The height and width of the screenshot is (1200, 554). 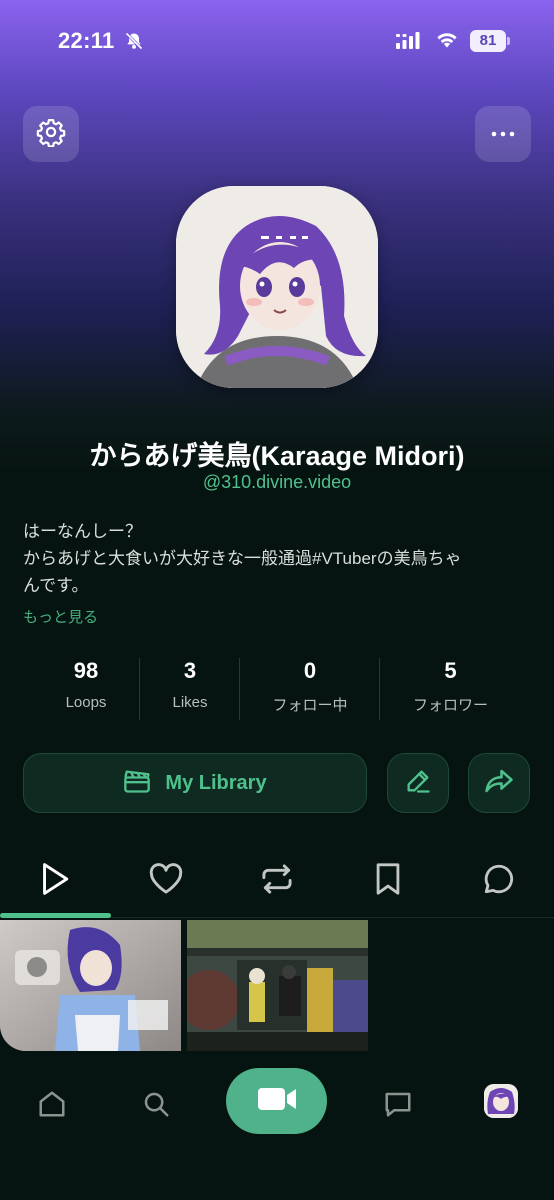 I want to click on my-library-label: My Library, so click(x=216, y=782).